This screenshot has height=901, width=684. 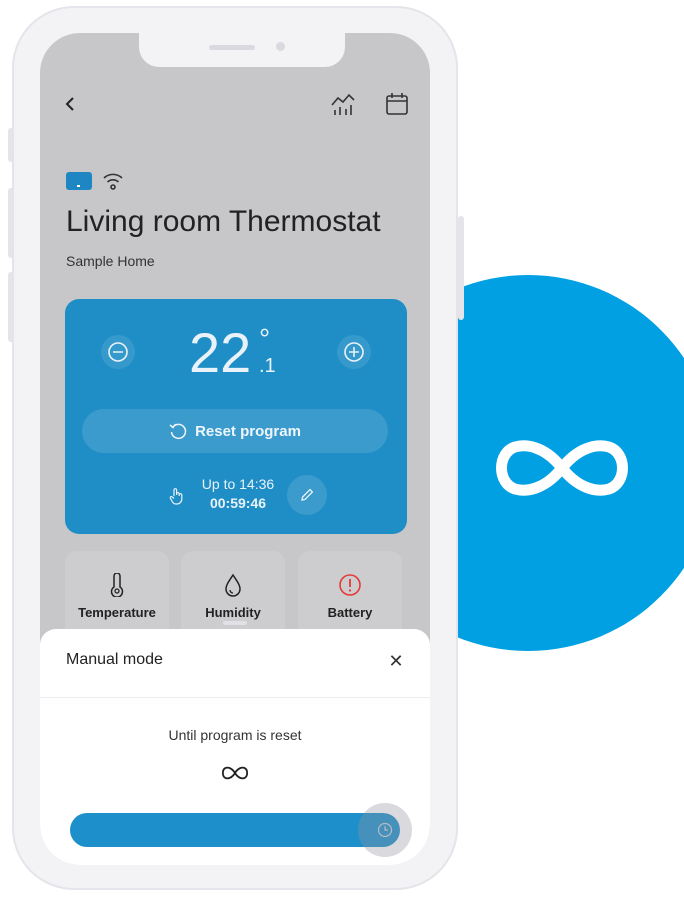 What do you see at coordinates (280, 46) in the screenshot?
I see `camera` at bounding box center [280, 46].